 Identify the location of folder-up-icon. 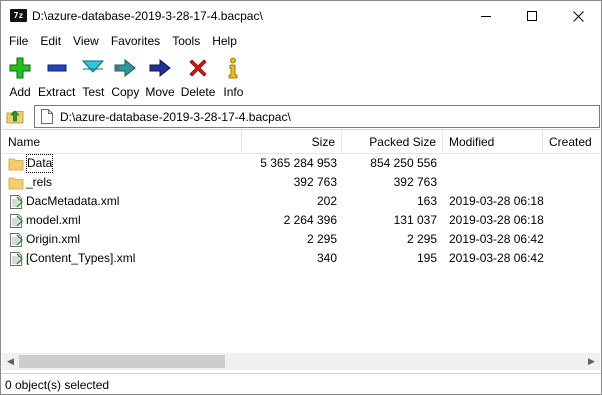
(15, 117).